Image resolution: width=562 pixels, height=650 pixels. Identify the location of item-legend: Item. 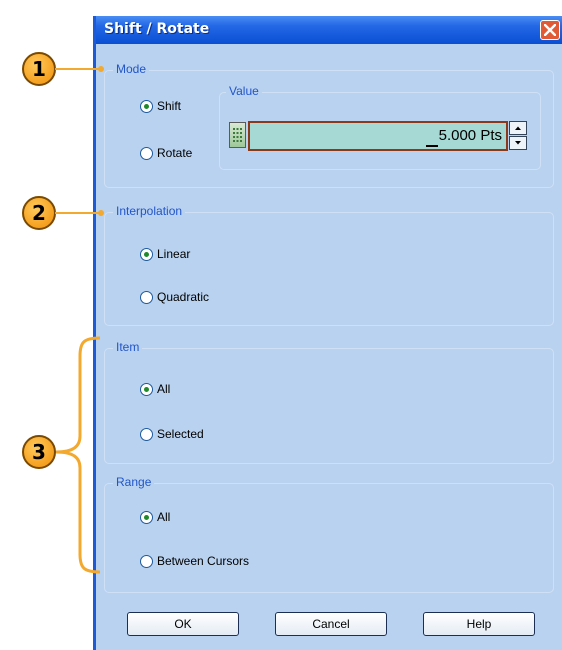
(128, 347).